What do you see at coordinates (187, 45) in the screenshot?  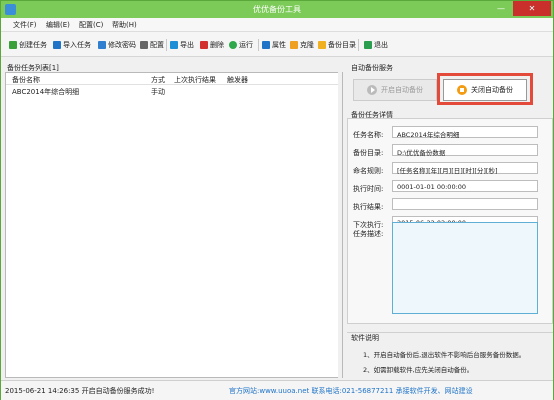 I see `export-label: 导出` at bounding box center [187, 45].